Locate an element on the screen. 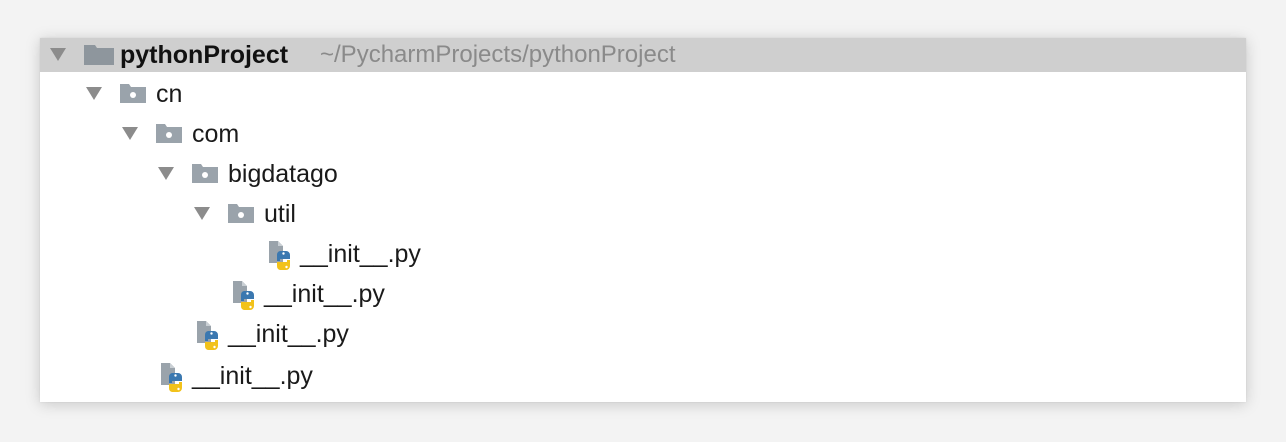 This screenshot has height=442, width=1286. root-folder-name: pythonProject is located at coordinates (204, 55).